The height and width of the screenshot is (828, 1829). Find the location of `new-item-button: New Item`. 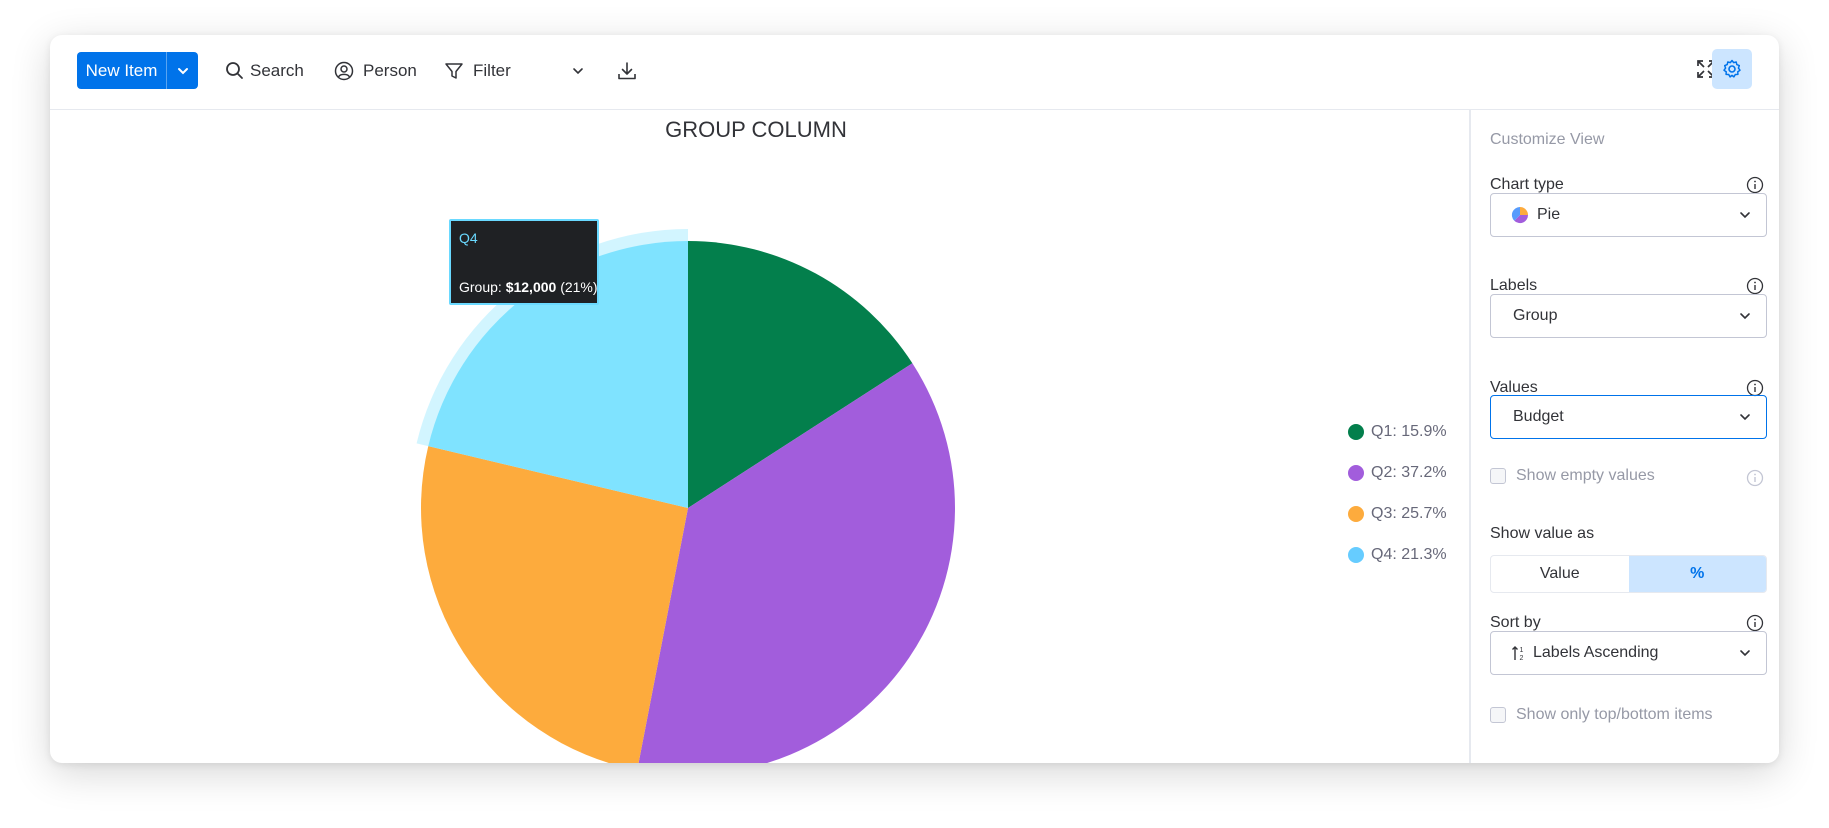

new-item-button: New Item is located at coordinates (122, 70).